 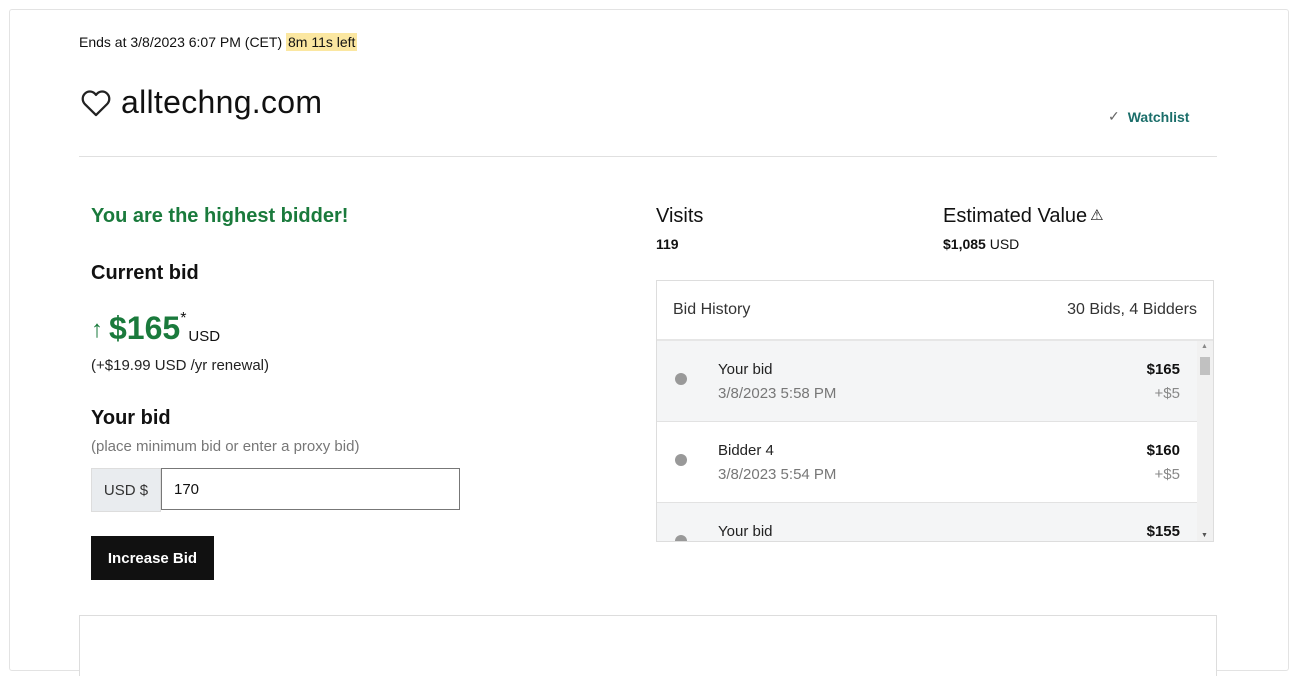 I want to click on bid-history-row: Your bid 3/8/2023 5:58 PM $165 +$5, so click(x=927, y=381).